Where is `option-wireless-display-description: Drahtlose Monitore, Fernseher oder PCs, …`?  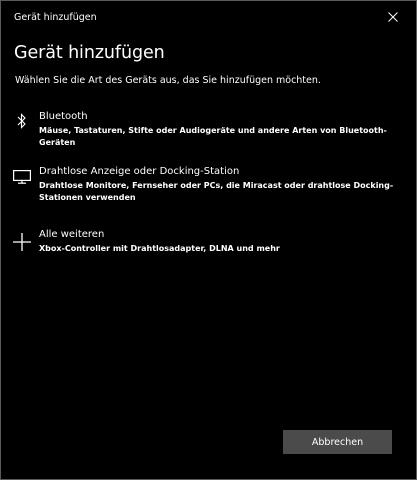 option-wireless-display-description: Drahtlose Monitore, Fernseher oder PCs, … is located at coordinates (216, 191).